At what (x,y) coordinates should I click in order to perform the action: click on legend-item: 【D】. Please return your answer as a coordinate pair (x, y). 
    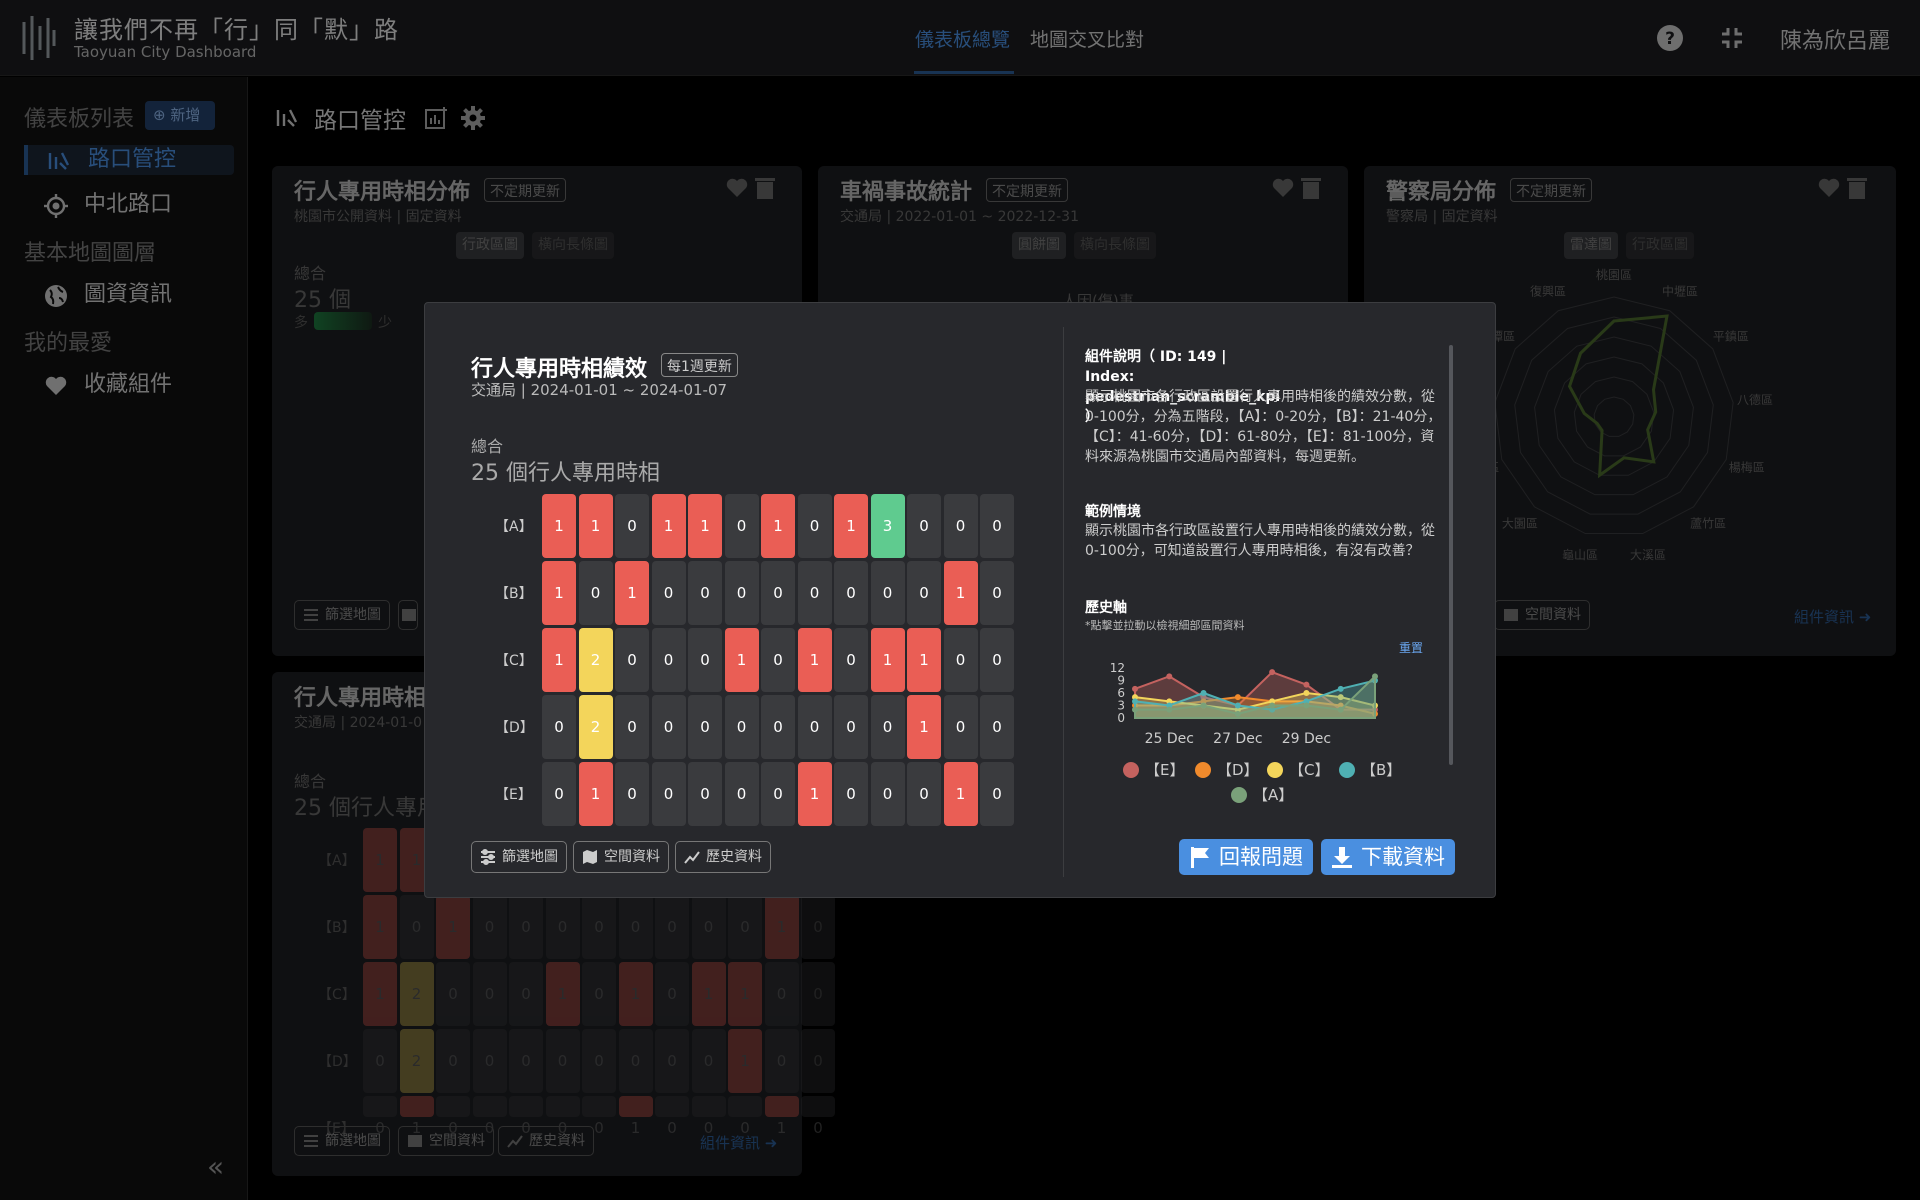
    Looking at the image, I should click on (1227, 769).